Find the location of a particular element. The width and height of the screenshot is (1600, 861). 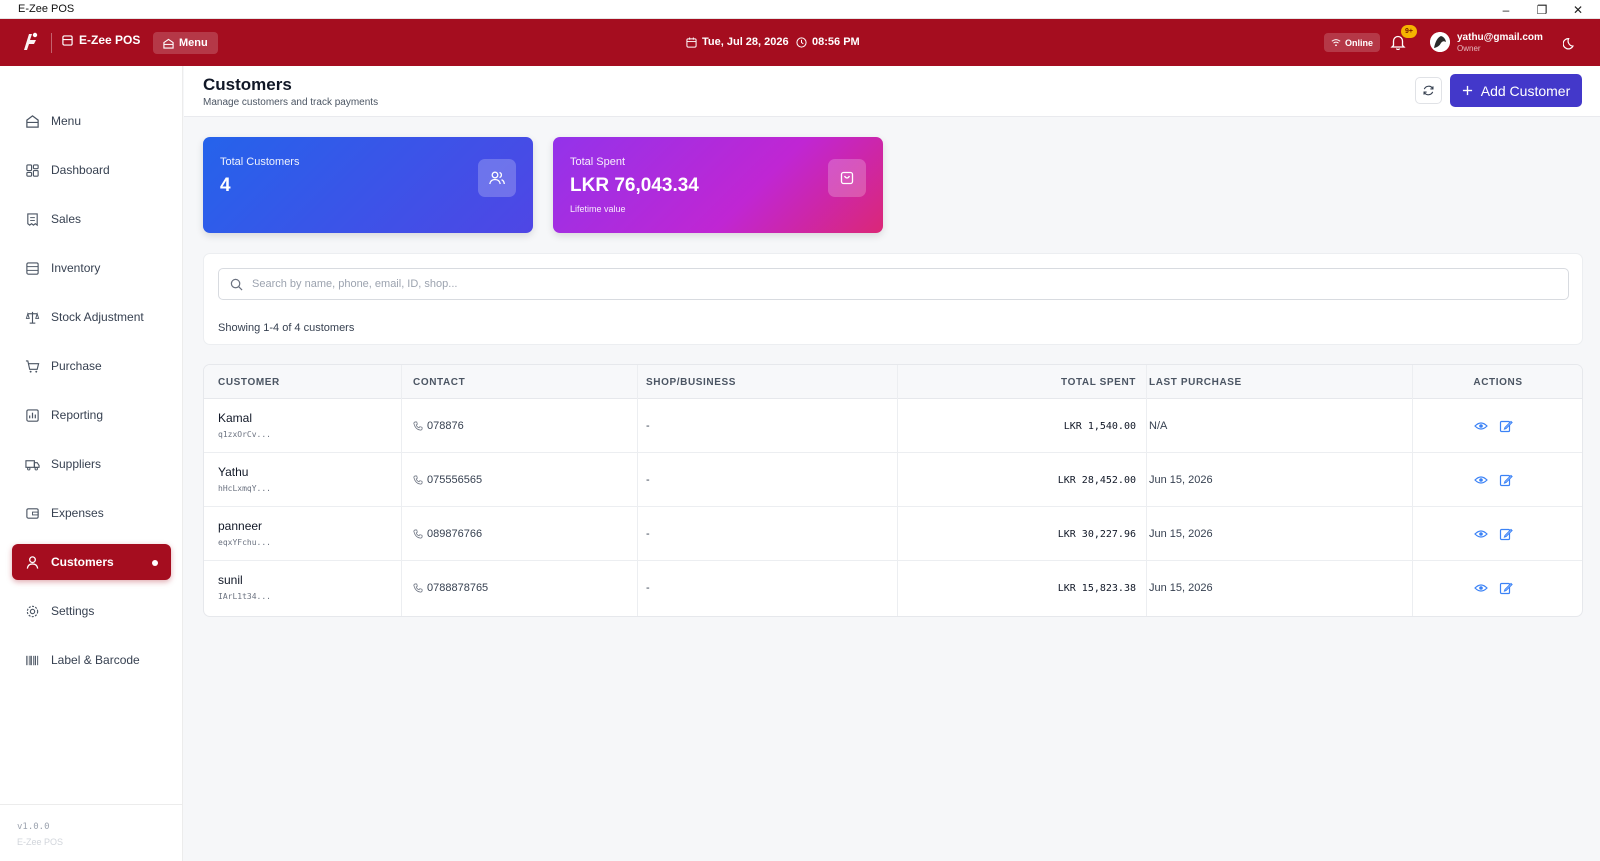

customer-last-purchase: Jun 15, 2026 is located at coordinates (1181, 588).